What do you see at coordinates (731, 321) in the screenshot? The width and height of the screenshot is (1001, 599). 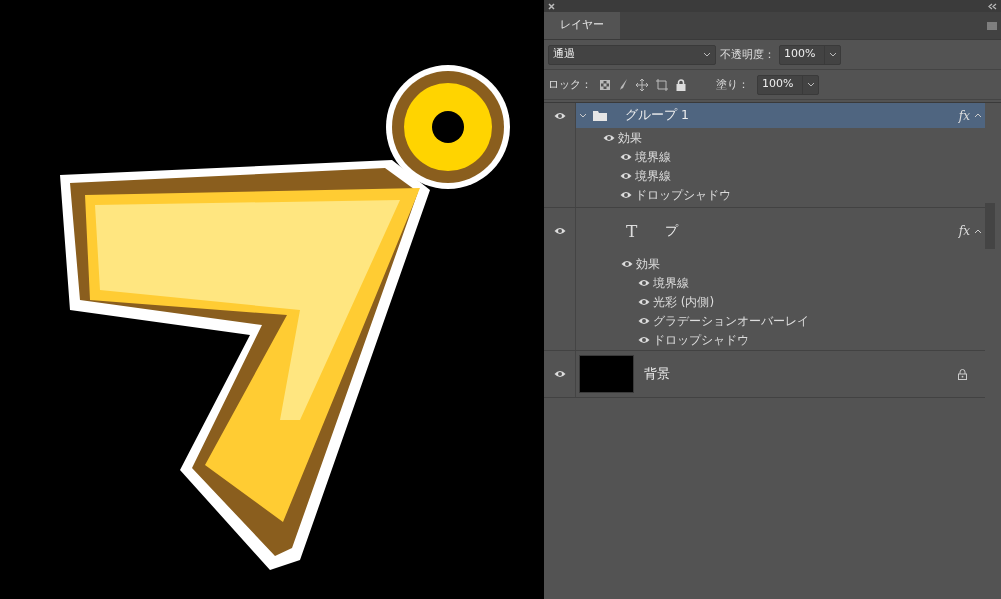 I see `effect-name: グラデーションオーバーレイ` at bounding box center [731, 321].